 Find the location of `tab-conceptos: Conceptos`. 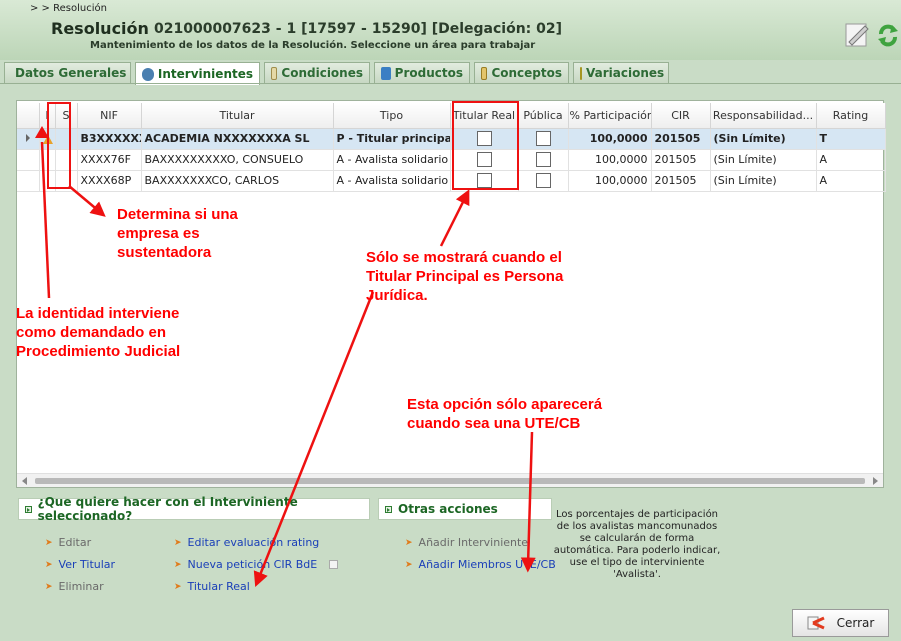

tab-conceptos: Conceptos is located at coordinates (521, 72).